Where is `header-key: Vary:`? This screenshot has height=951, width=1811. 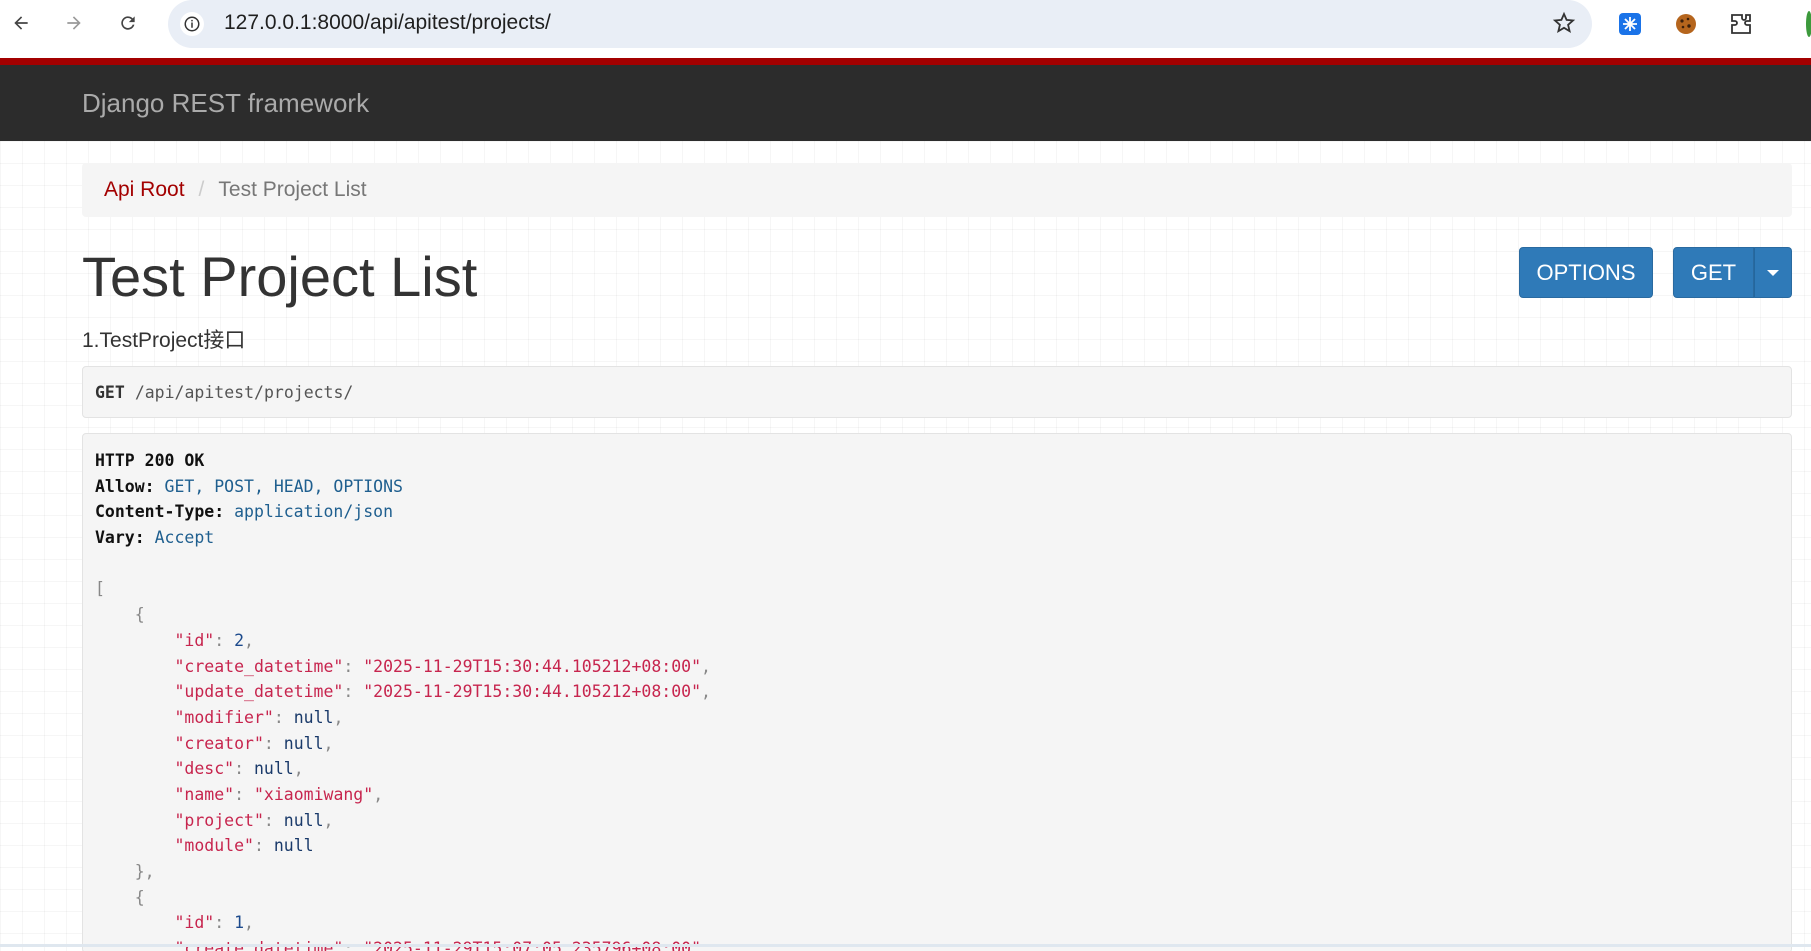
header-key: Vary: is located at coordinates (120, 538).